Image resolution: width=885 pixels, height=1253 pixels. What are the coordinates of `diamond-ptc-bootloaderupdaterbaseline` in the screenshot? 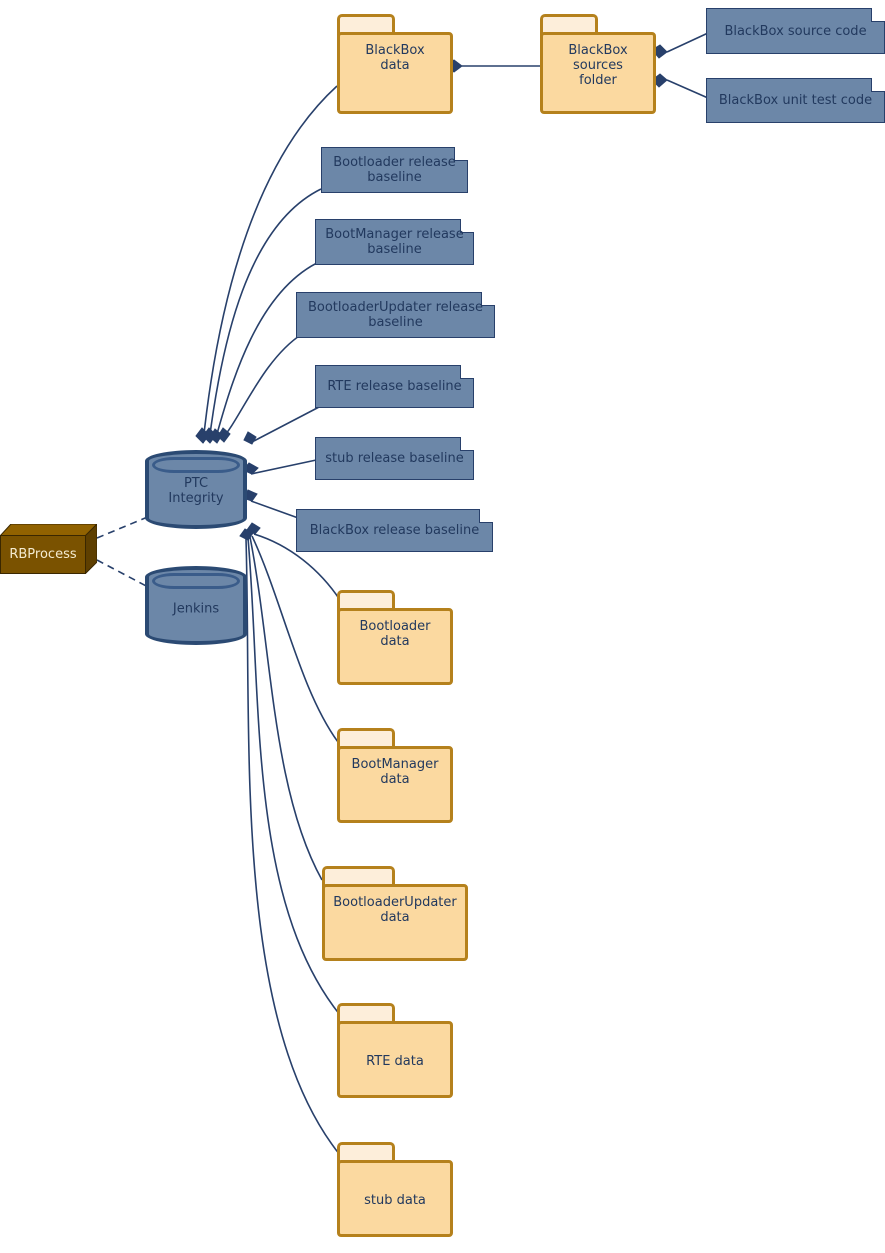 It's located at (224, 435).